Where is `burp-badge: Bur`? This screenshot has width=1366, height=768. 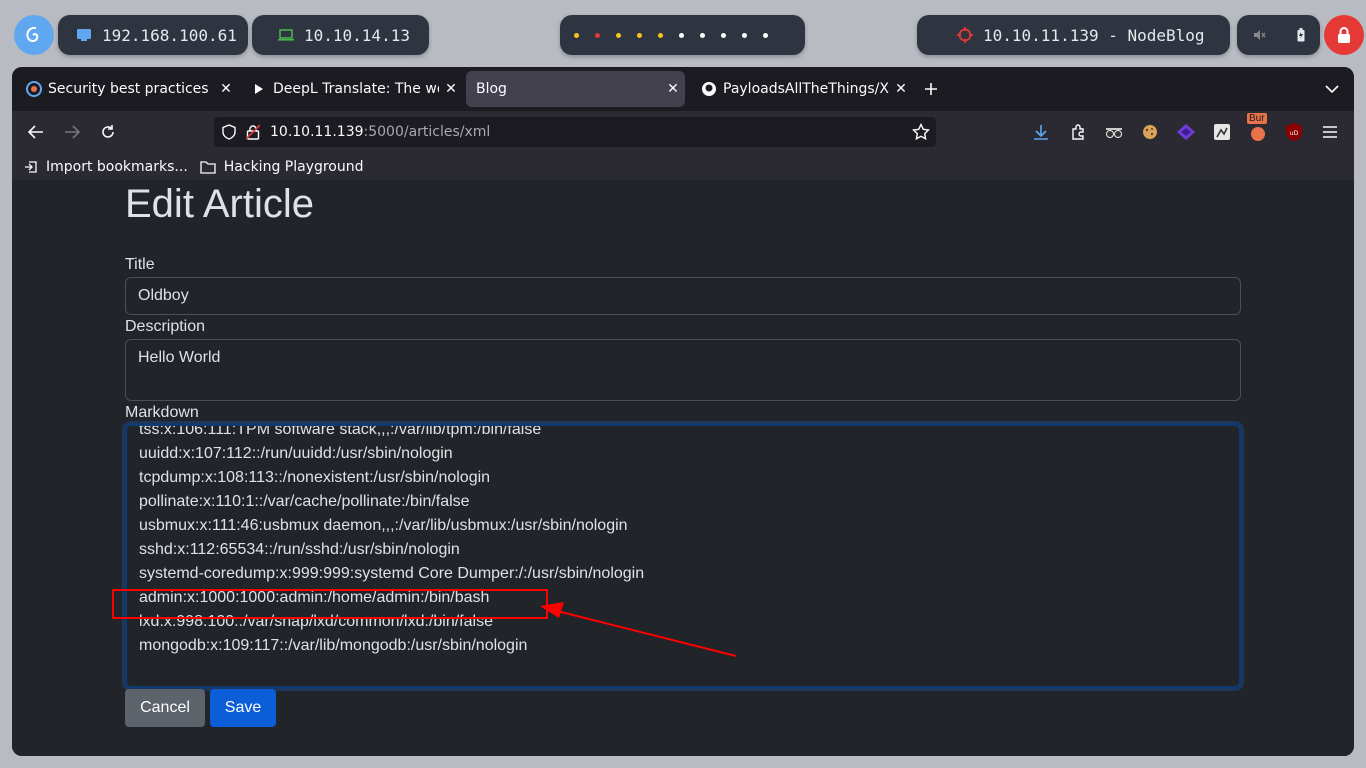
burp-badge: Bur is located at coordinates (1257, 118).